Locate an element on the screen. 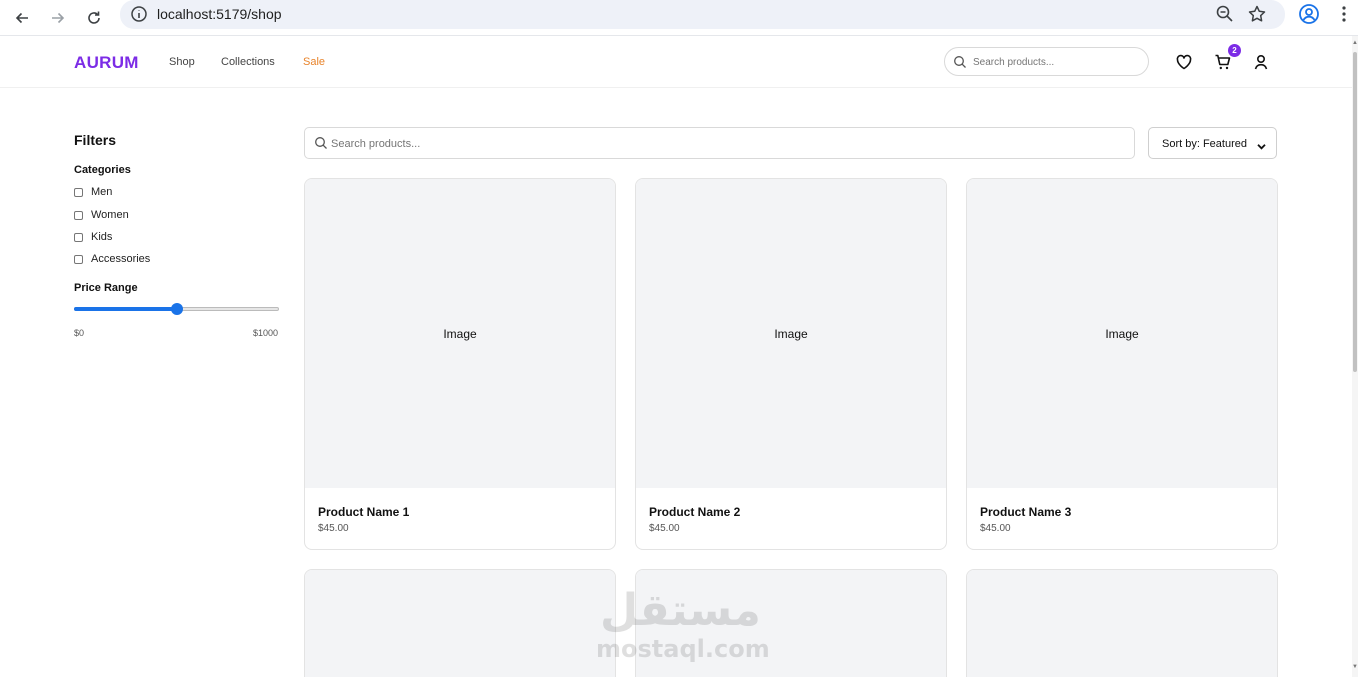  browser-menu-icon is located at coordinates (1344, 14).